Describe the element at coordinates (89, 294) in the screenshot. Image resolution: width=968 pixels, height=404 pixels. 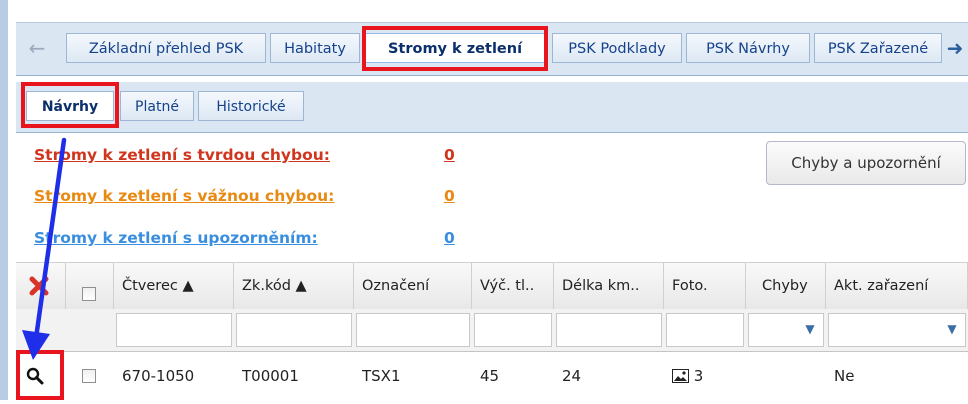
I see `select-all-checkbox` at that location.